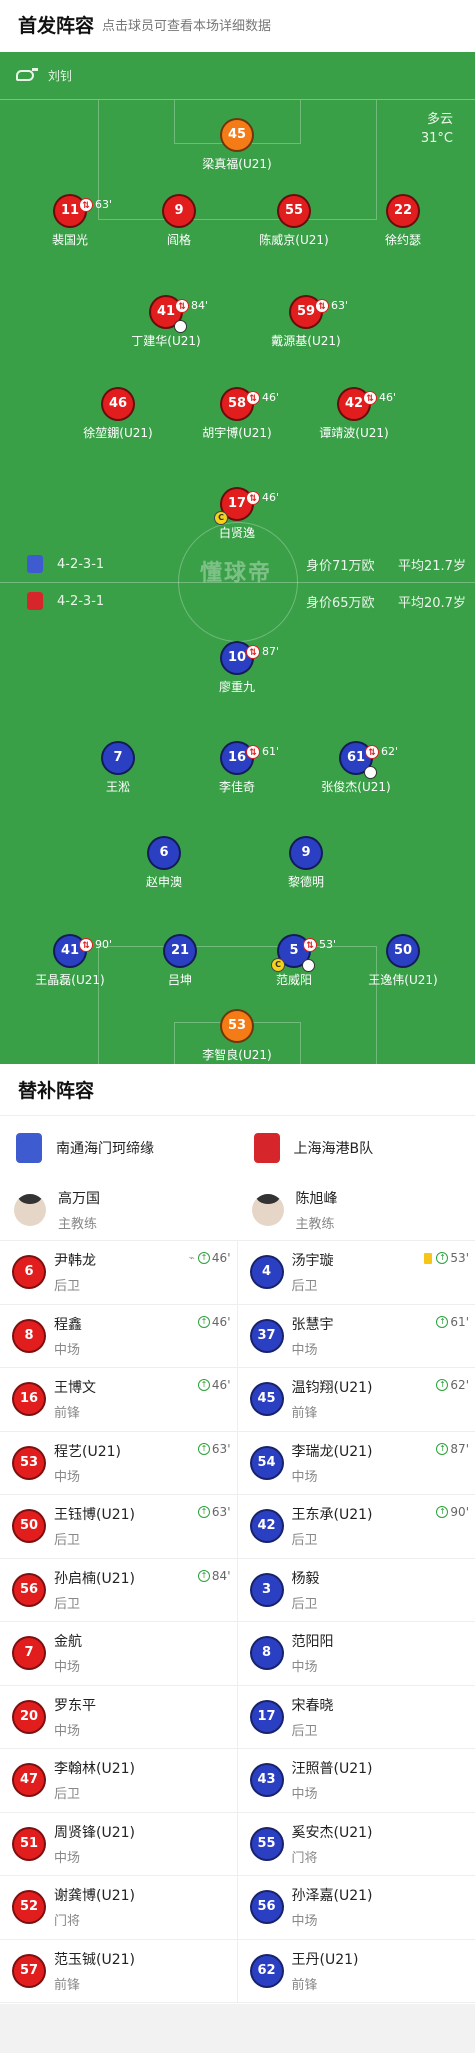  What do you see at coordinates (236, 787) in the screenshot?
I see `player-name: 李佳奇` at bounding box center [236, 787].